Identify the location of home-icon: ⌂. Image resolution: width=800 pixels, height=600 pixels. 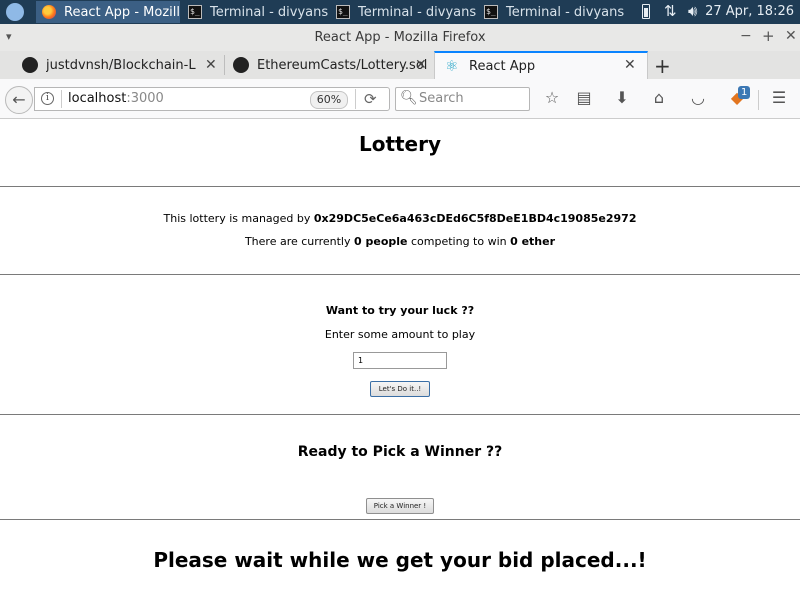
(659, 97).